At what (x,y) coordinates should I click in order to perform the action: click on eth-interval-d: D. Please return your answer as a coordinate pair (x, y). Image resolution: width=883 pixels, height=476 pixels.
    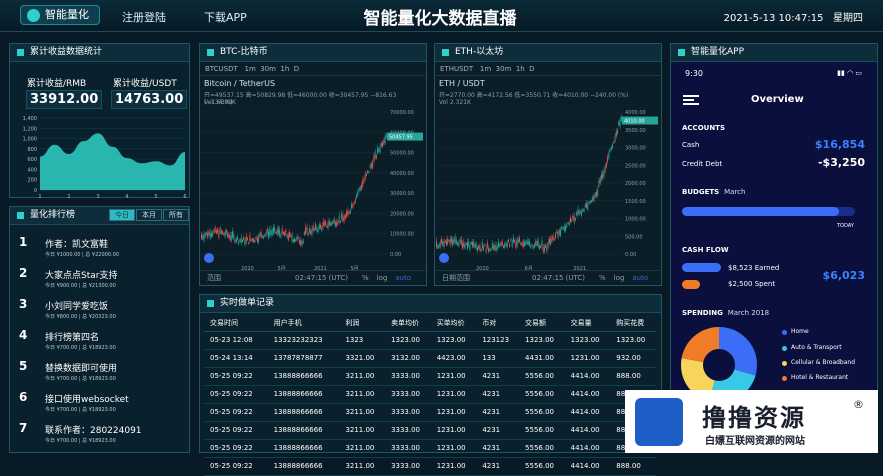
    Looking at the image, I should click on (531, 69).